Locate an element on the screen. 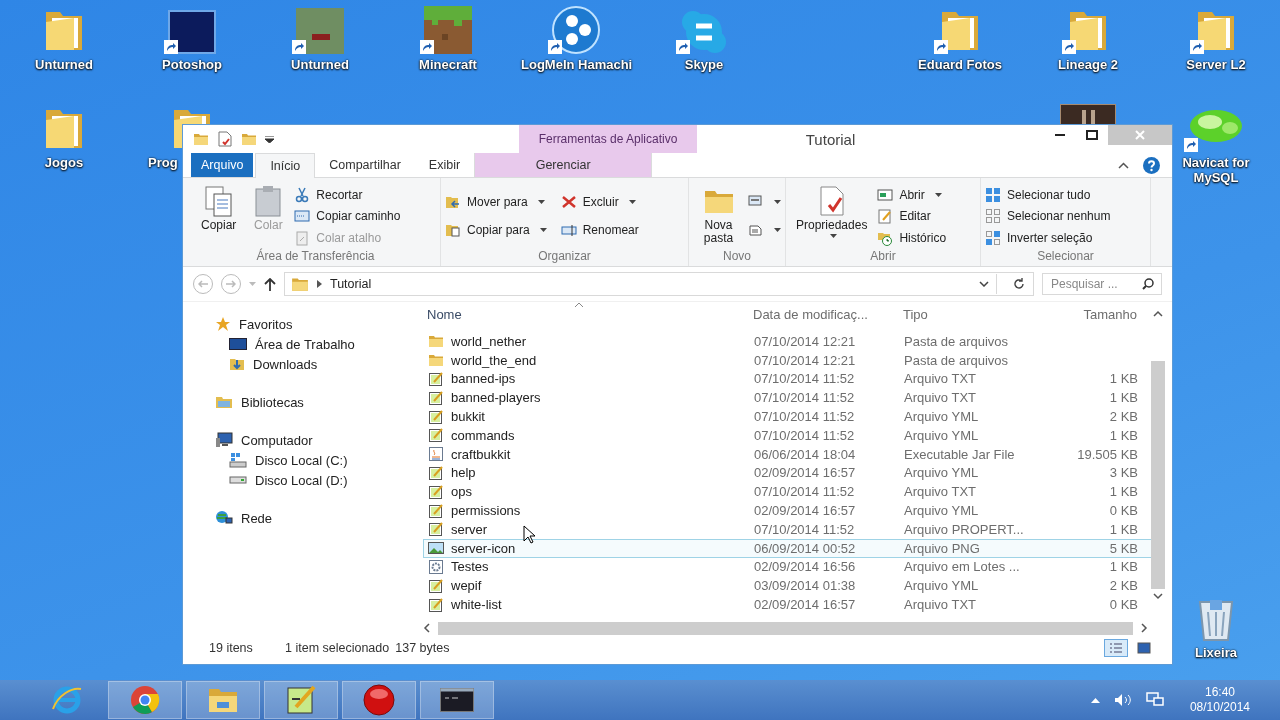  ribbon-button: Mover para is located at coordinates (496, 201).